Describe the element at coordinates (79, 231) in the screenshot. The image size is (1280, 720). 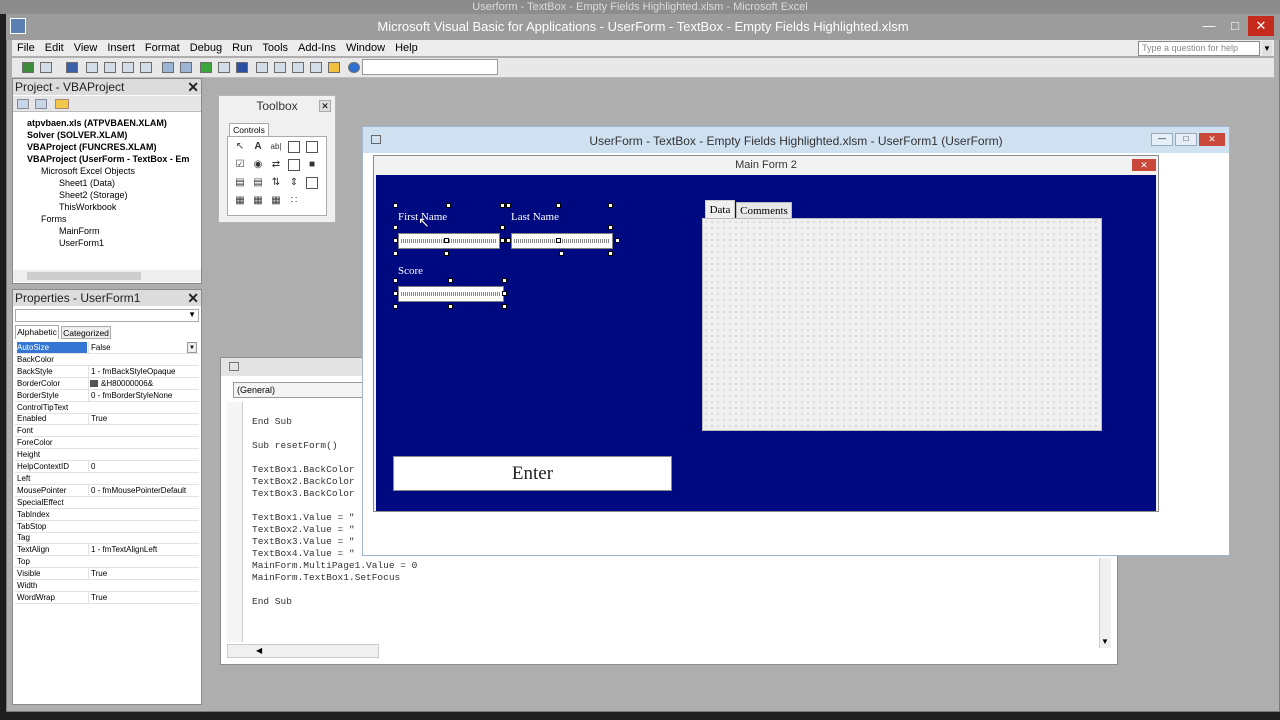
I see `tree-item: MainForm` at that location.